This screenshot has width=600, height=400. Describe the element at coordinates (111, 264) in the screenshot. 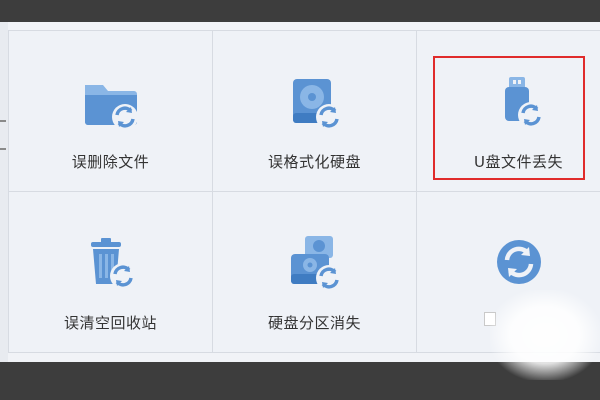

I see `recycle-bin-restore-icon` at that location.